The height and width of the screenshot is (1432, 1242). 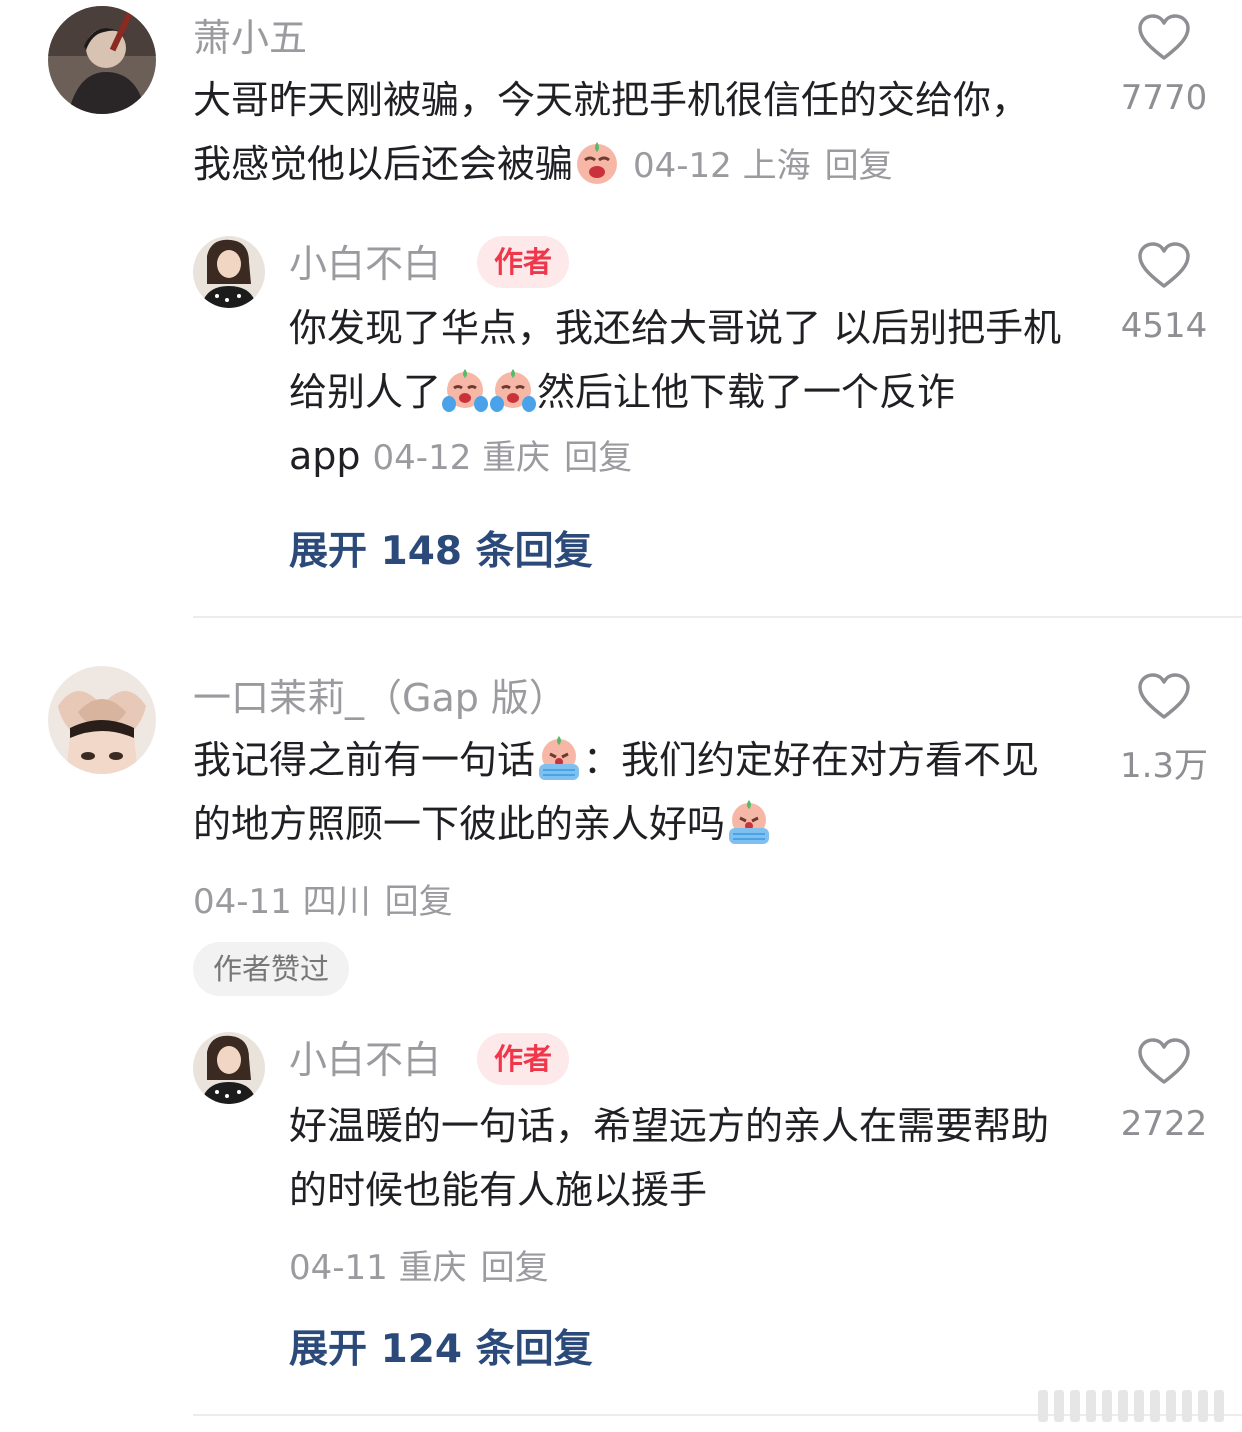 What do you see at coordinates (1164, 326) in the screenshot?
I see `reply-like-count: 4514` at bounding box center [1164, 326].